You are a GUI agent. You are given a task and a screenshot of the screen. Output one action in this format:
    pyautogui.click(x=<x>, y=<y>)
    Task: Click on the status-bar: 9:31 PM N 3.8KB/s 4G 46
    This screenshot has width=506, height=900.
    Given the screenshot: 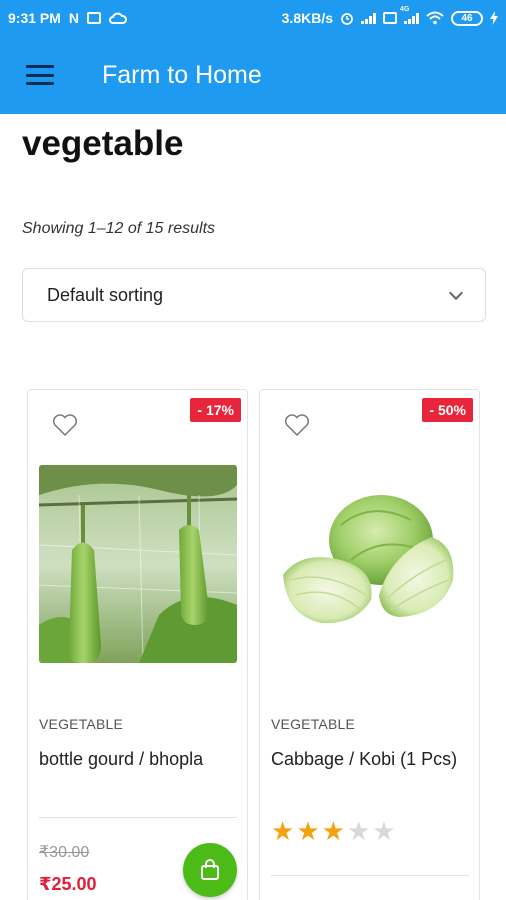 What is the action you would take?
    pyautogui.click(x=253, y=18)
    